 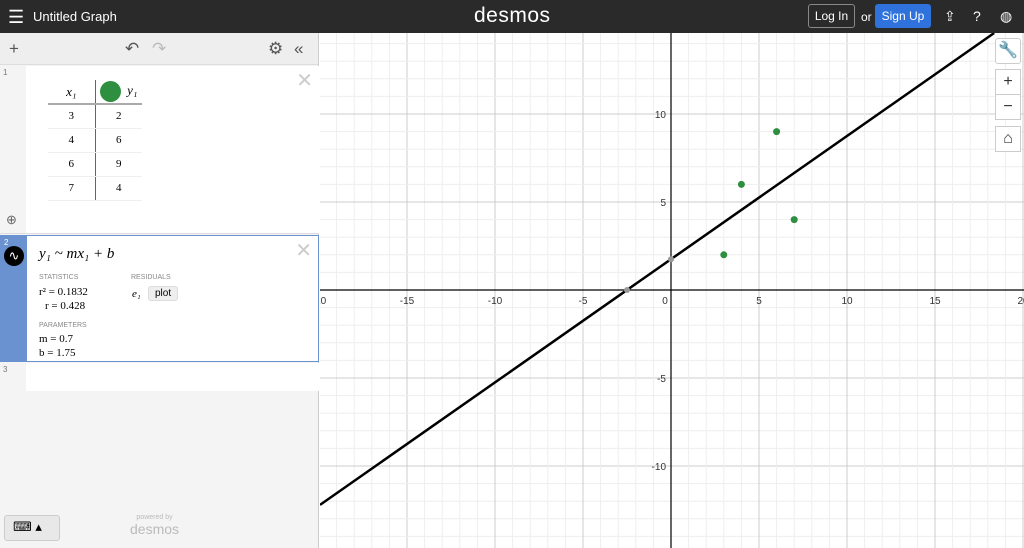 I want to click on menu-icon: ☰, so click(x=16, y=17).